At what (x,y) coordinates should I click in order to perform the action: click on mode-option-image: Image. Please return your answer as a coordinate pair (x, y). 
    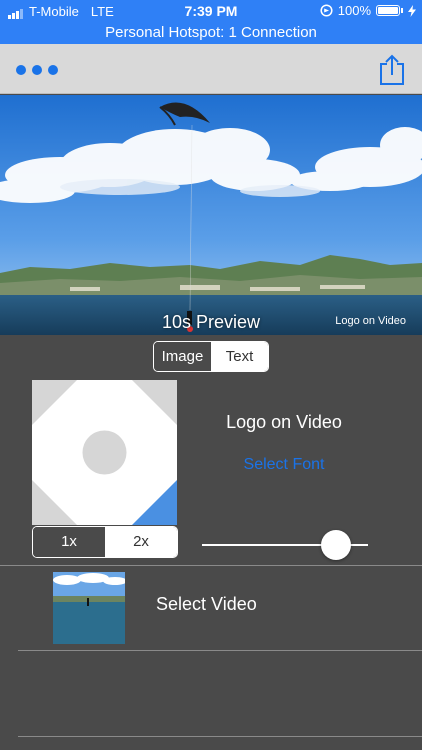
    Looking at the image, I should click on (182, 356).